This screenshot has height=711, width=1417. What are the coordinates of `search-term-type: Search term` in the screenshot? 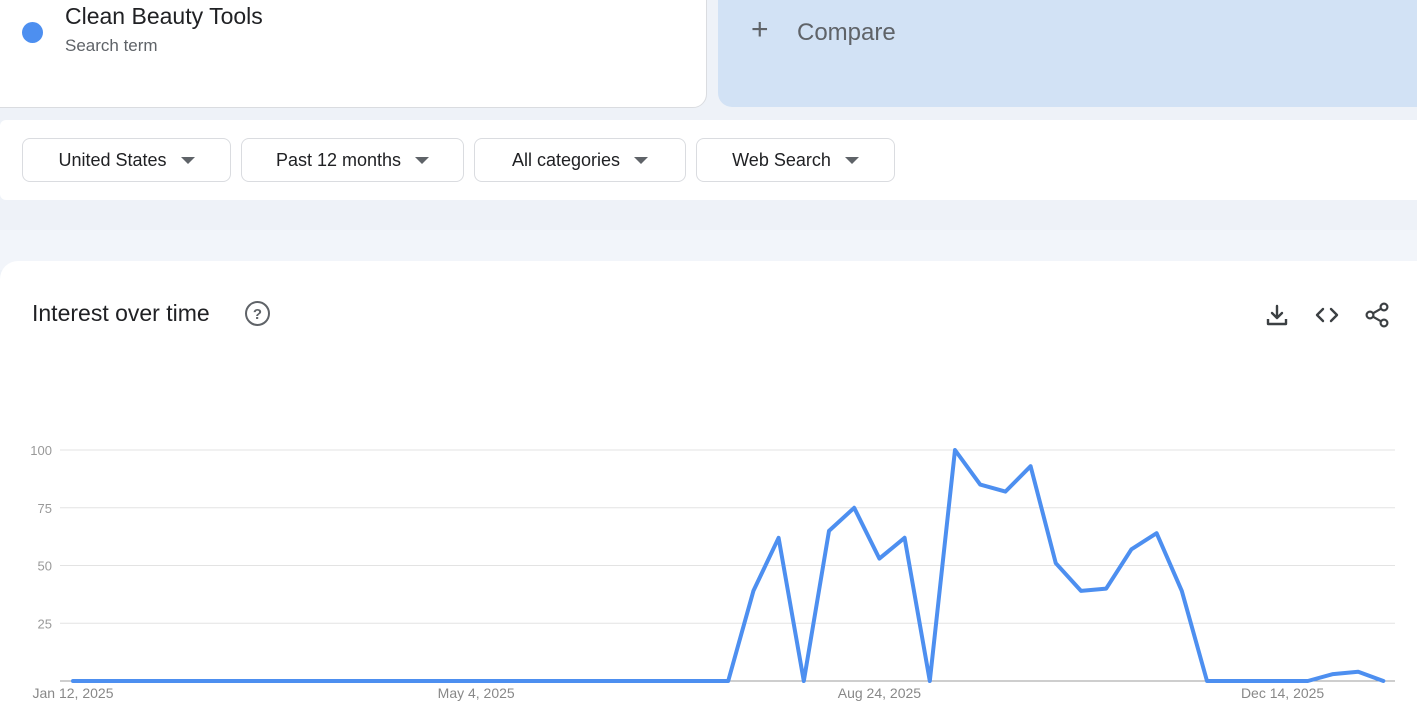 It's located at (111, 45).